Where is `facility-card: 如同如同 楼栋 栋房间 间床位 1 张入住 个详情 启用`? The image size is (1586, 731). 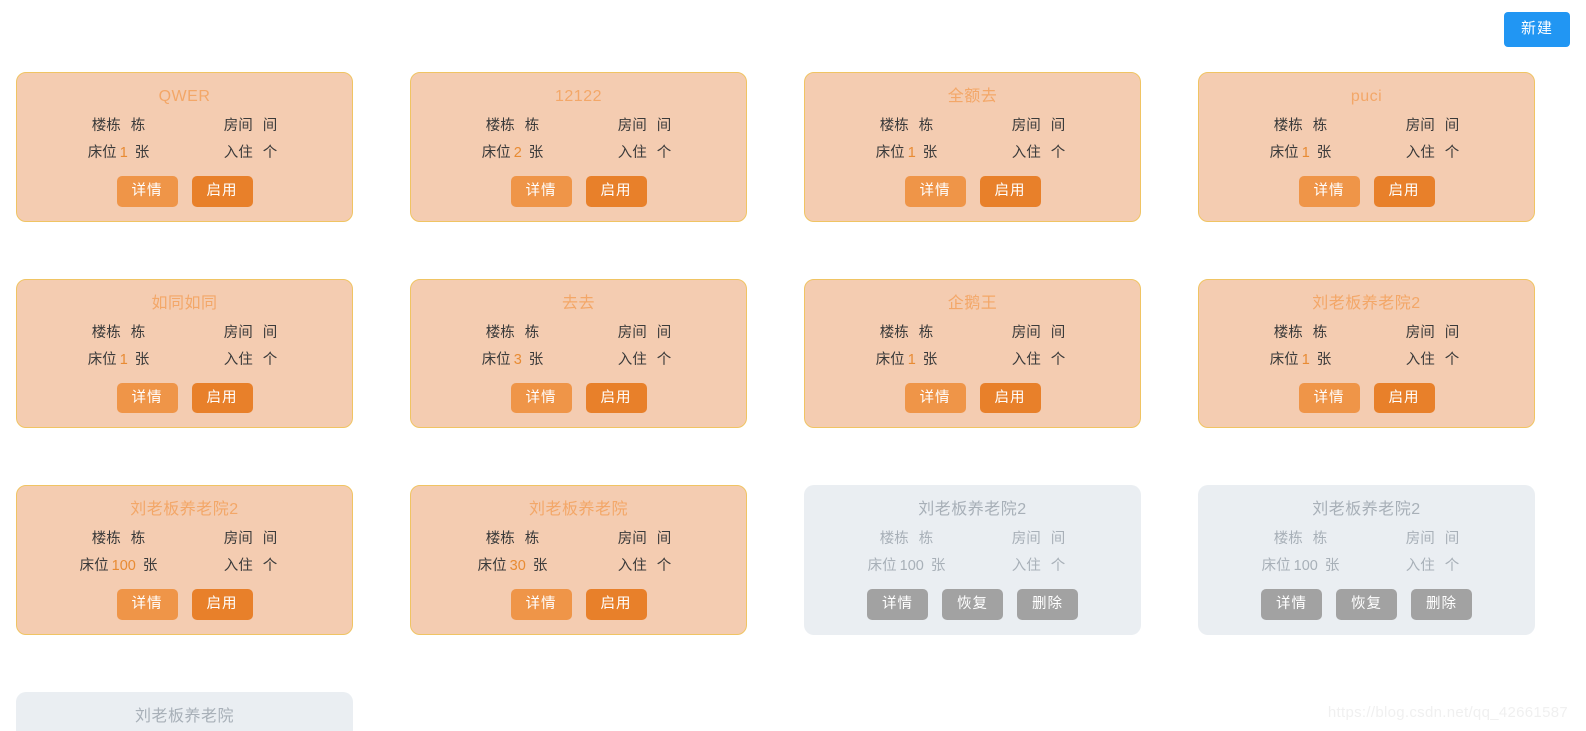 facility-card: 如同如同 楼栋 栋房间 间床位 1 张入住 个详情 启用 is located at coordinates (184, 353).